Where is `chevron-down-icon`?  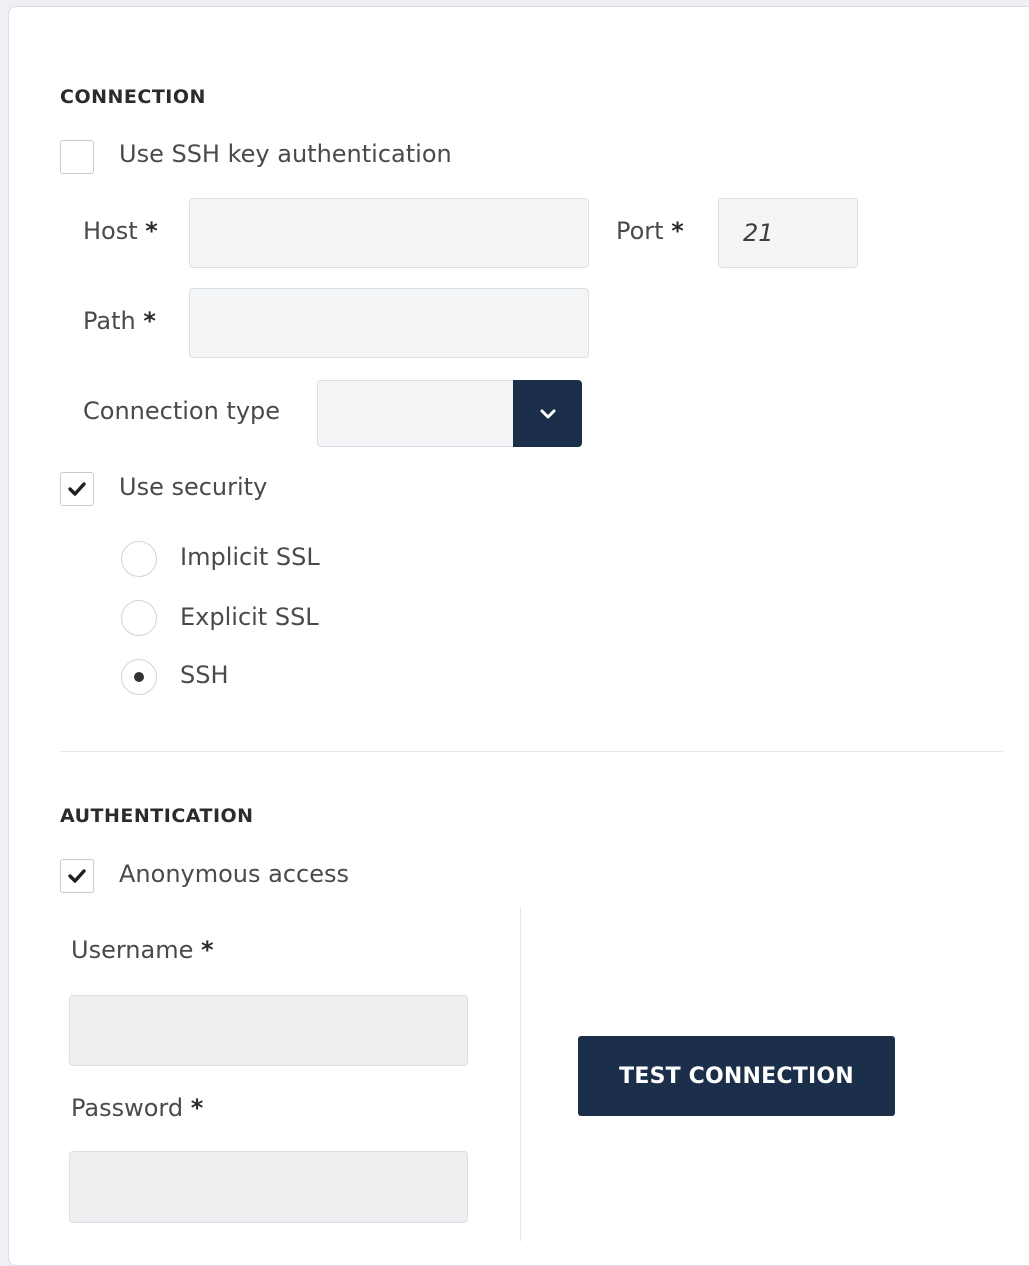
chevron-down-icon is located at coordinates (547, 413).